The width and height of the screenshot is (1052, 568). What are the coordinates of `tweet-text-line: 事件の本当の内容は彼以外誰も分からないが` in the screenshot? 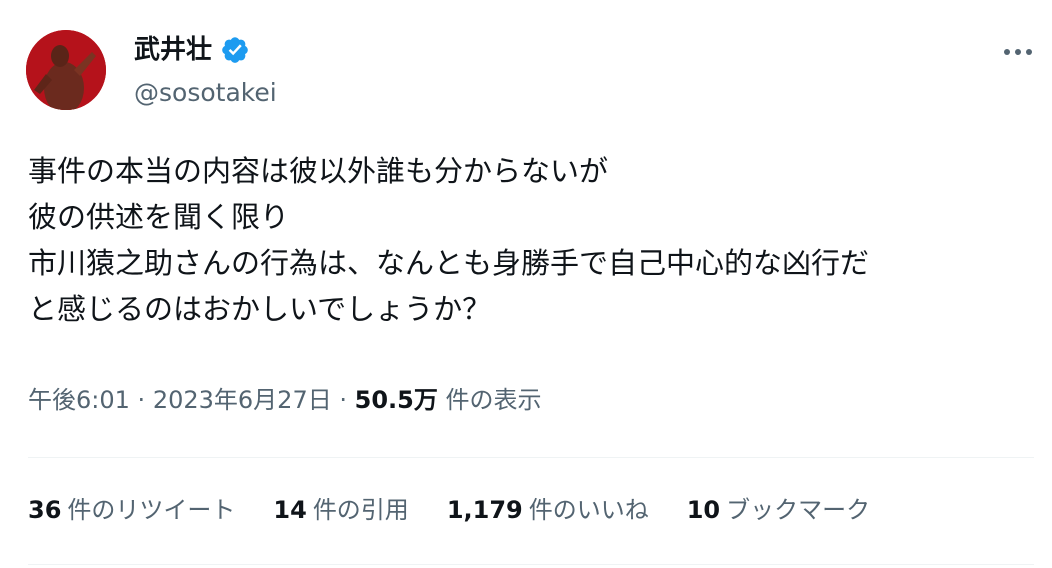 It's located at (318, 171).